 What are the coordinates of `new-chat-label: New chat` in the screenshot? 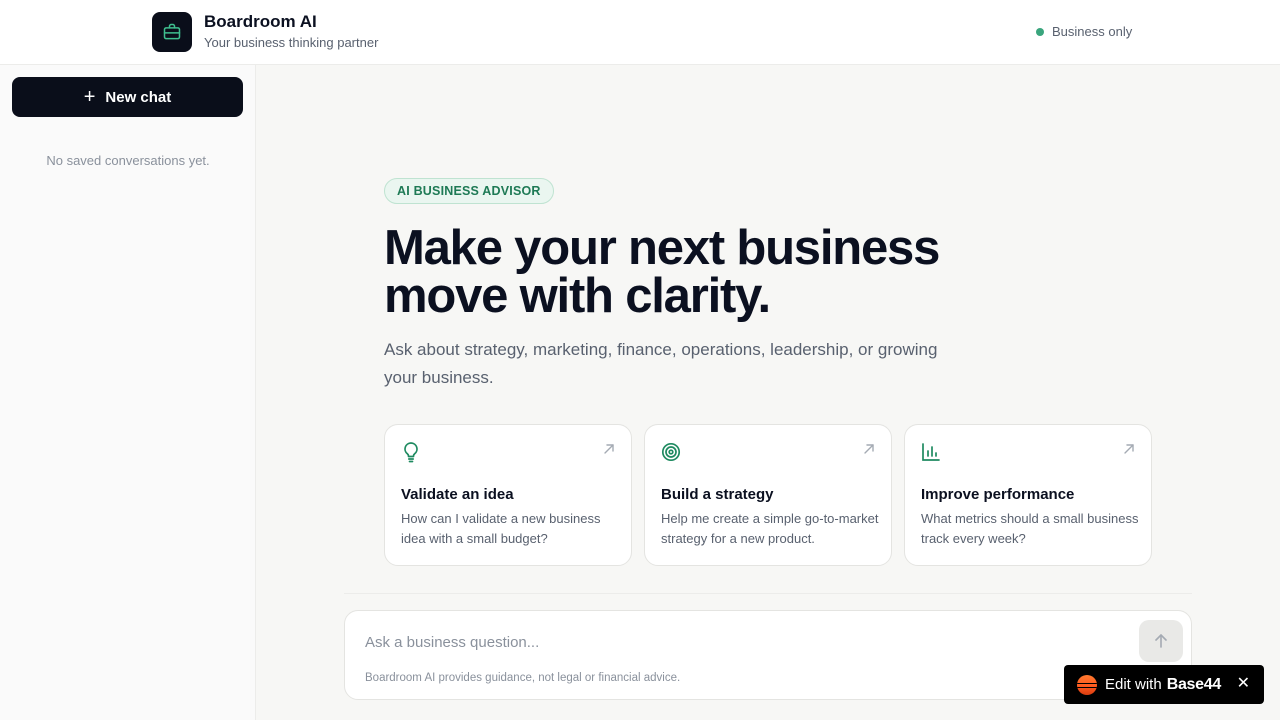 It's located at (138, 97).